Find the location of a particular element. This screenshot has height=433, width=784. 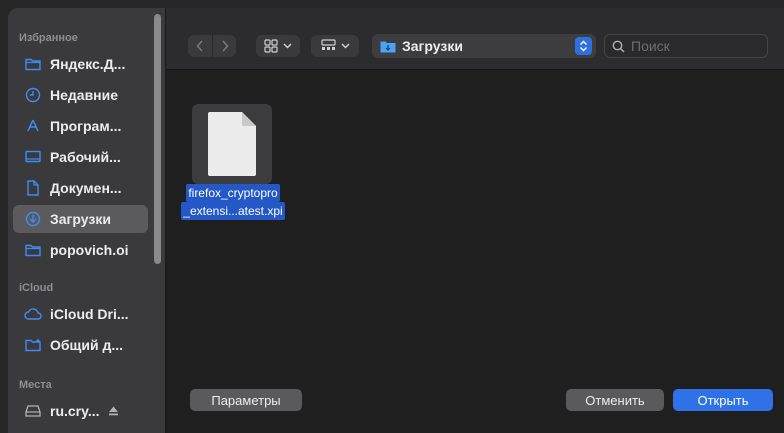

generic-document-icon is located at coordinates (232, 144).